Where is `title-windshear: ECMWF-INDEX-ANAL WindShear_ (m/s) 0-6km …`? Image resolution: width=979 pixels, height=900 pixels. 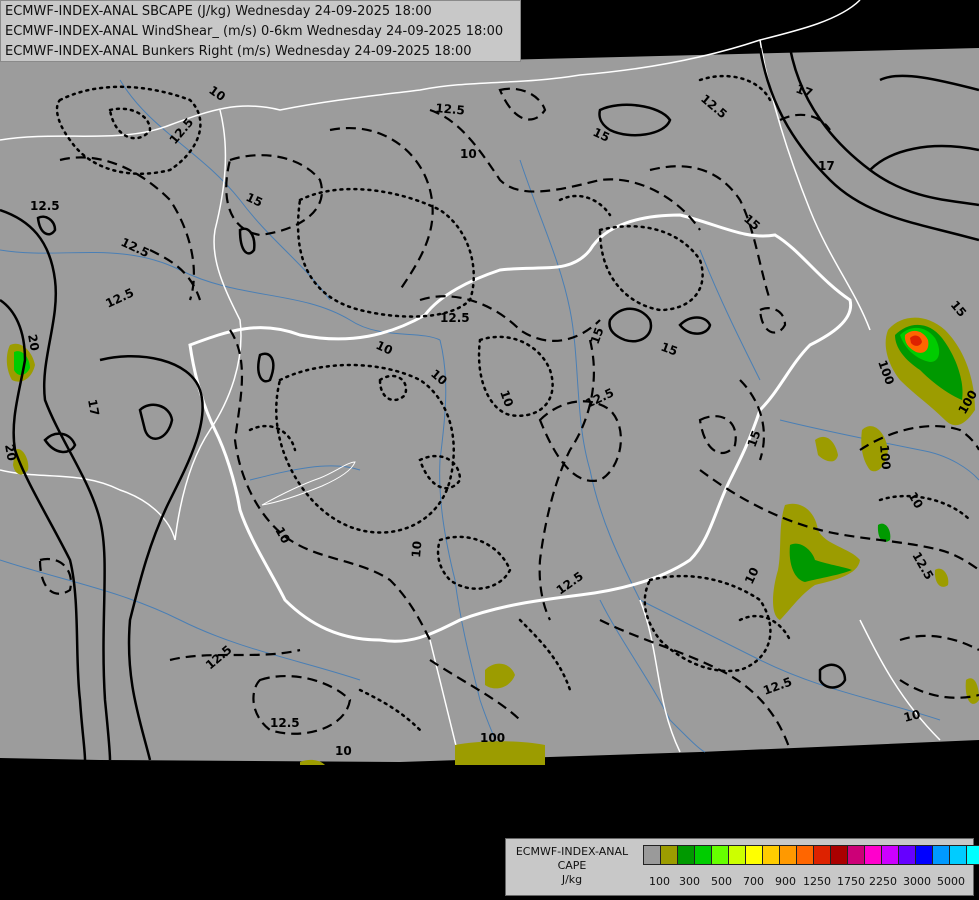
title-windshear: ECMWF-INDEX-ANAL WindShear_ (m/s) 0-6km … is located at coordinates (254, 31).